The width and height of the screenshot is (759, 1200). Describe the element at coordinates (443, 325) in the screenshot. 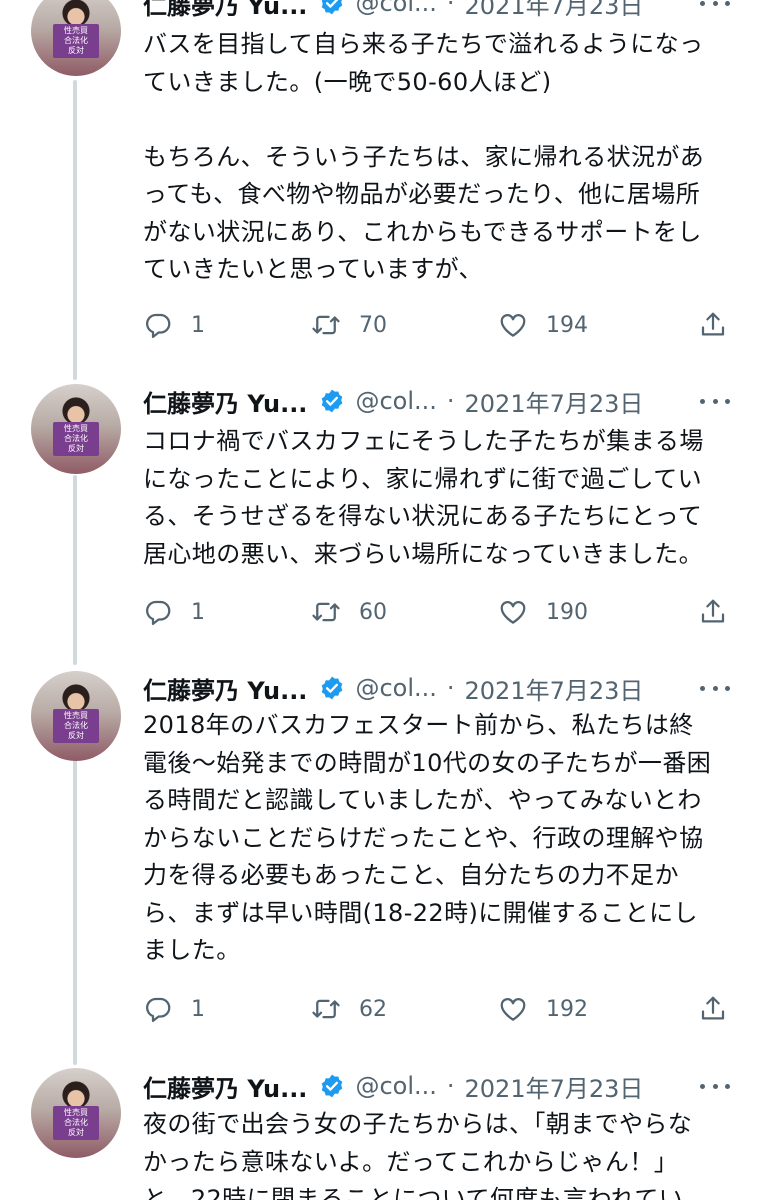

I see `tweet-actions: 1 70 194` at that location.